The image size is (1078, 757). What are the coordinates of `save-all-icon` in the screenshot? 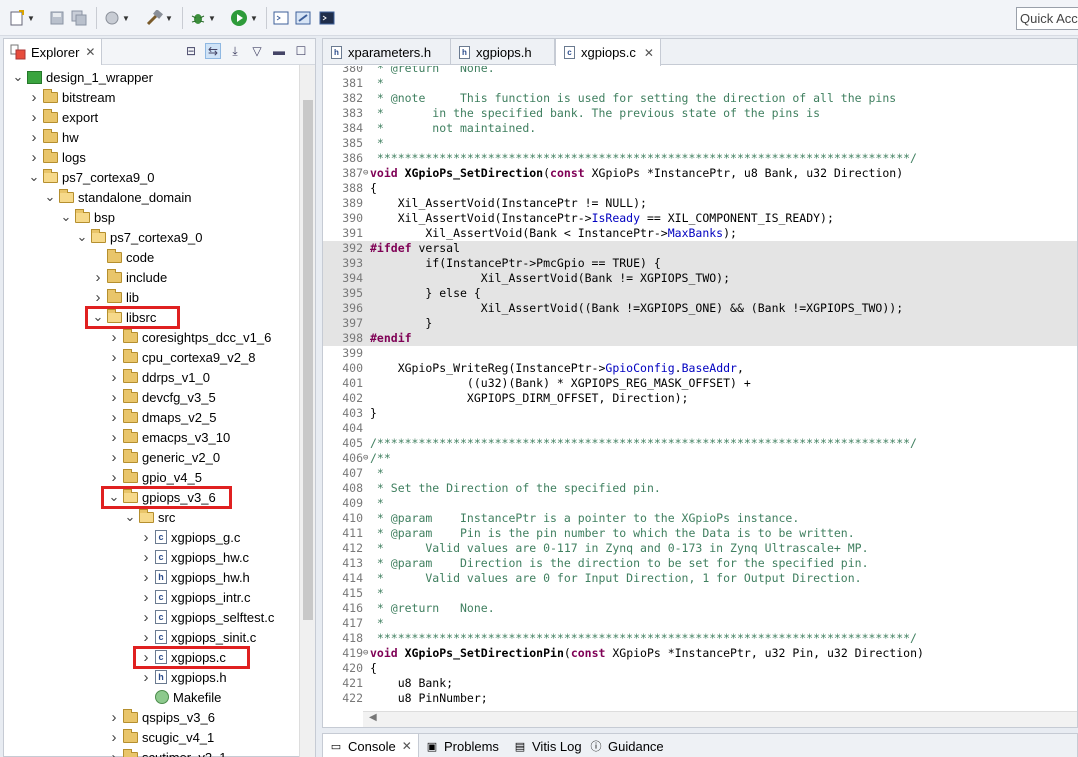 It's located at (79, 18).